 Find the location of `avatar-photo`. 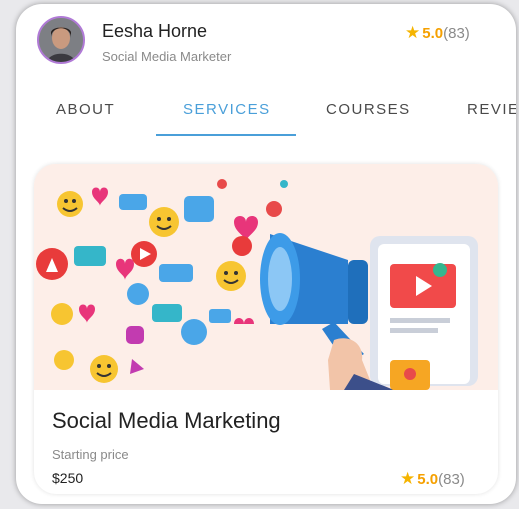

avatar-photo is located at coordinates (61, 40).